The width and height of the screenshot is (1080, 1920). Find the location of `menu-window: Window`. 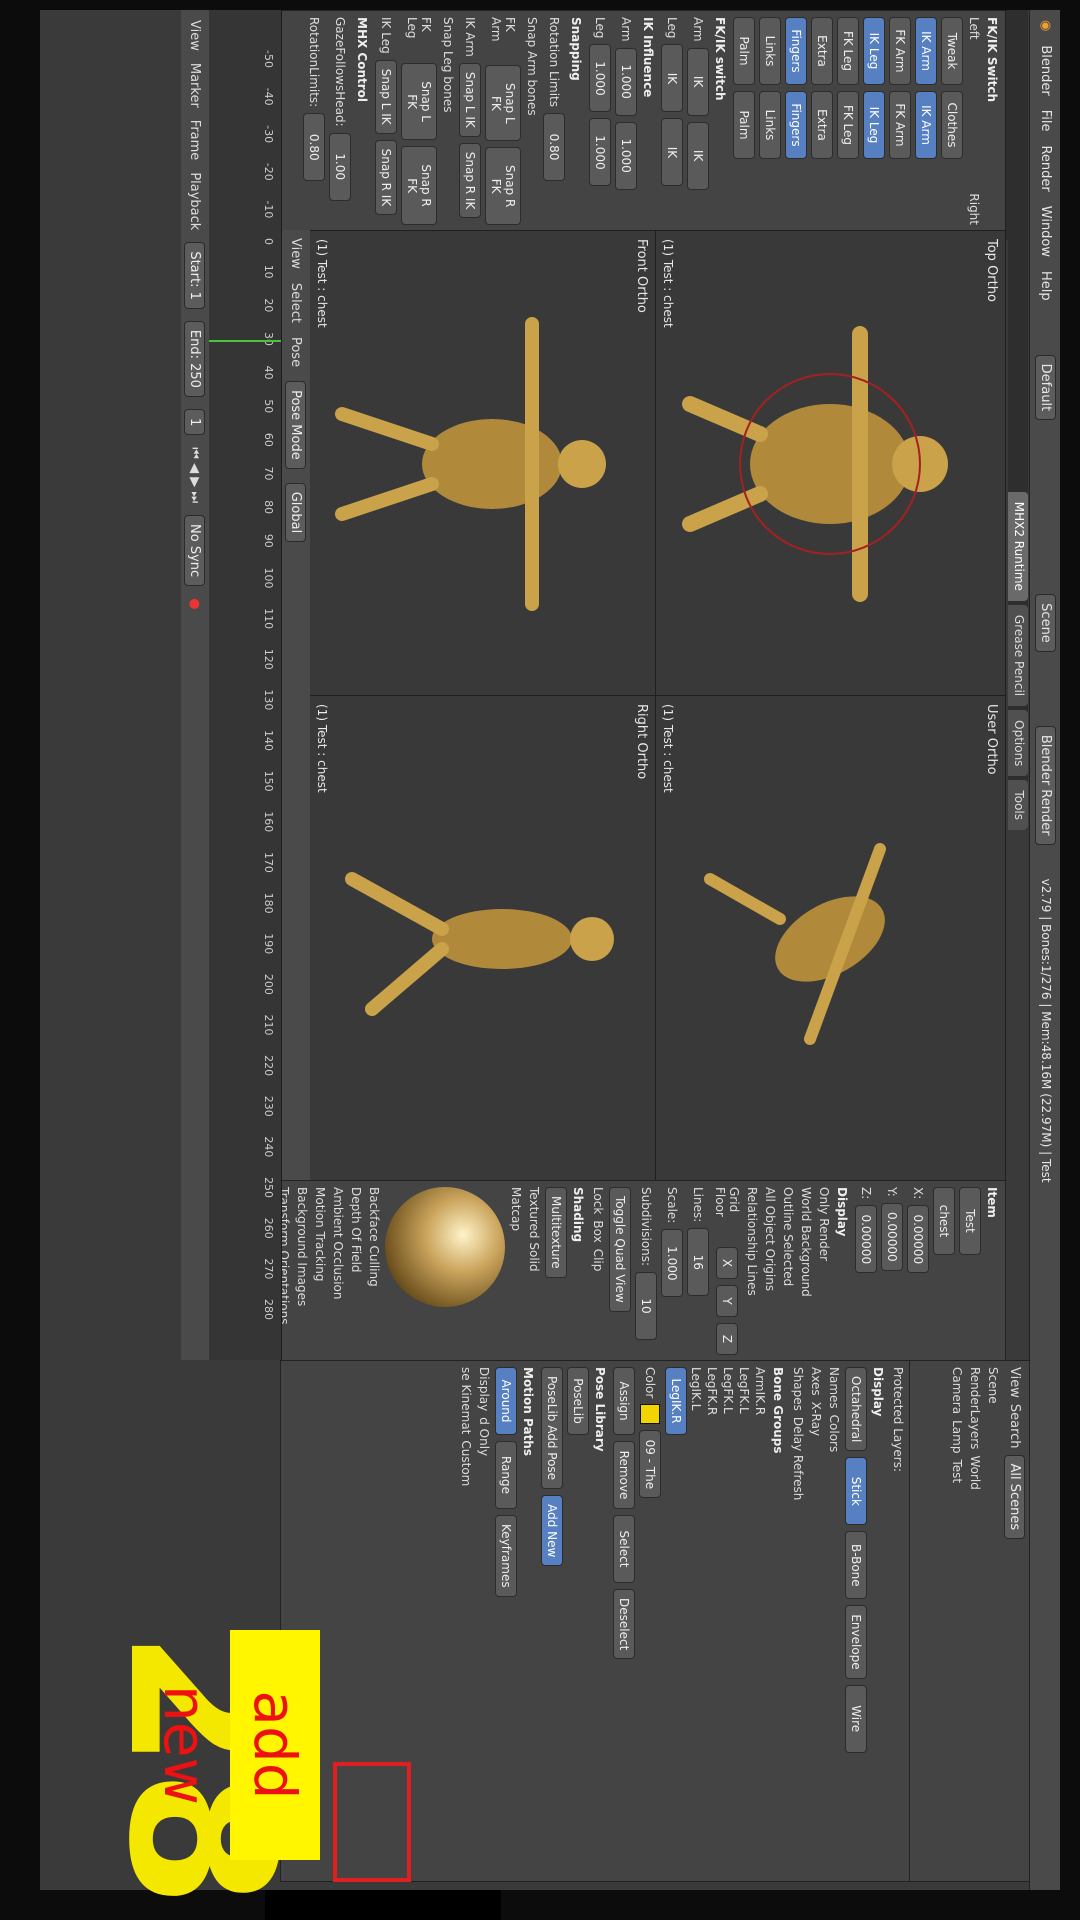

menu-window: Window is located at coordinates (1046, 231).